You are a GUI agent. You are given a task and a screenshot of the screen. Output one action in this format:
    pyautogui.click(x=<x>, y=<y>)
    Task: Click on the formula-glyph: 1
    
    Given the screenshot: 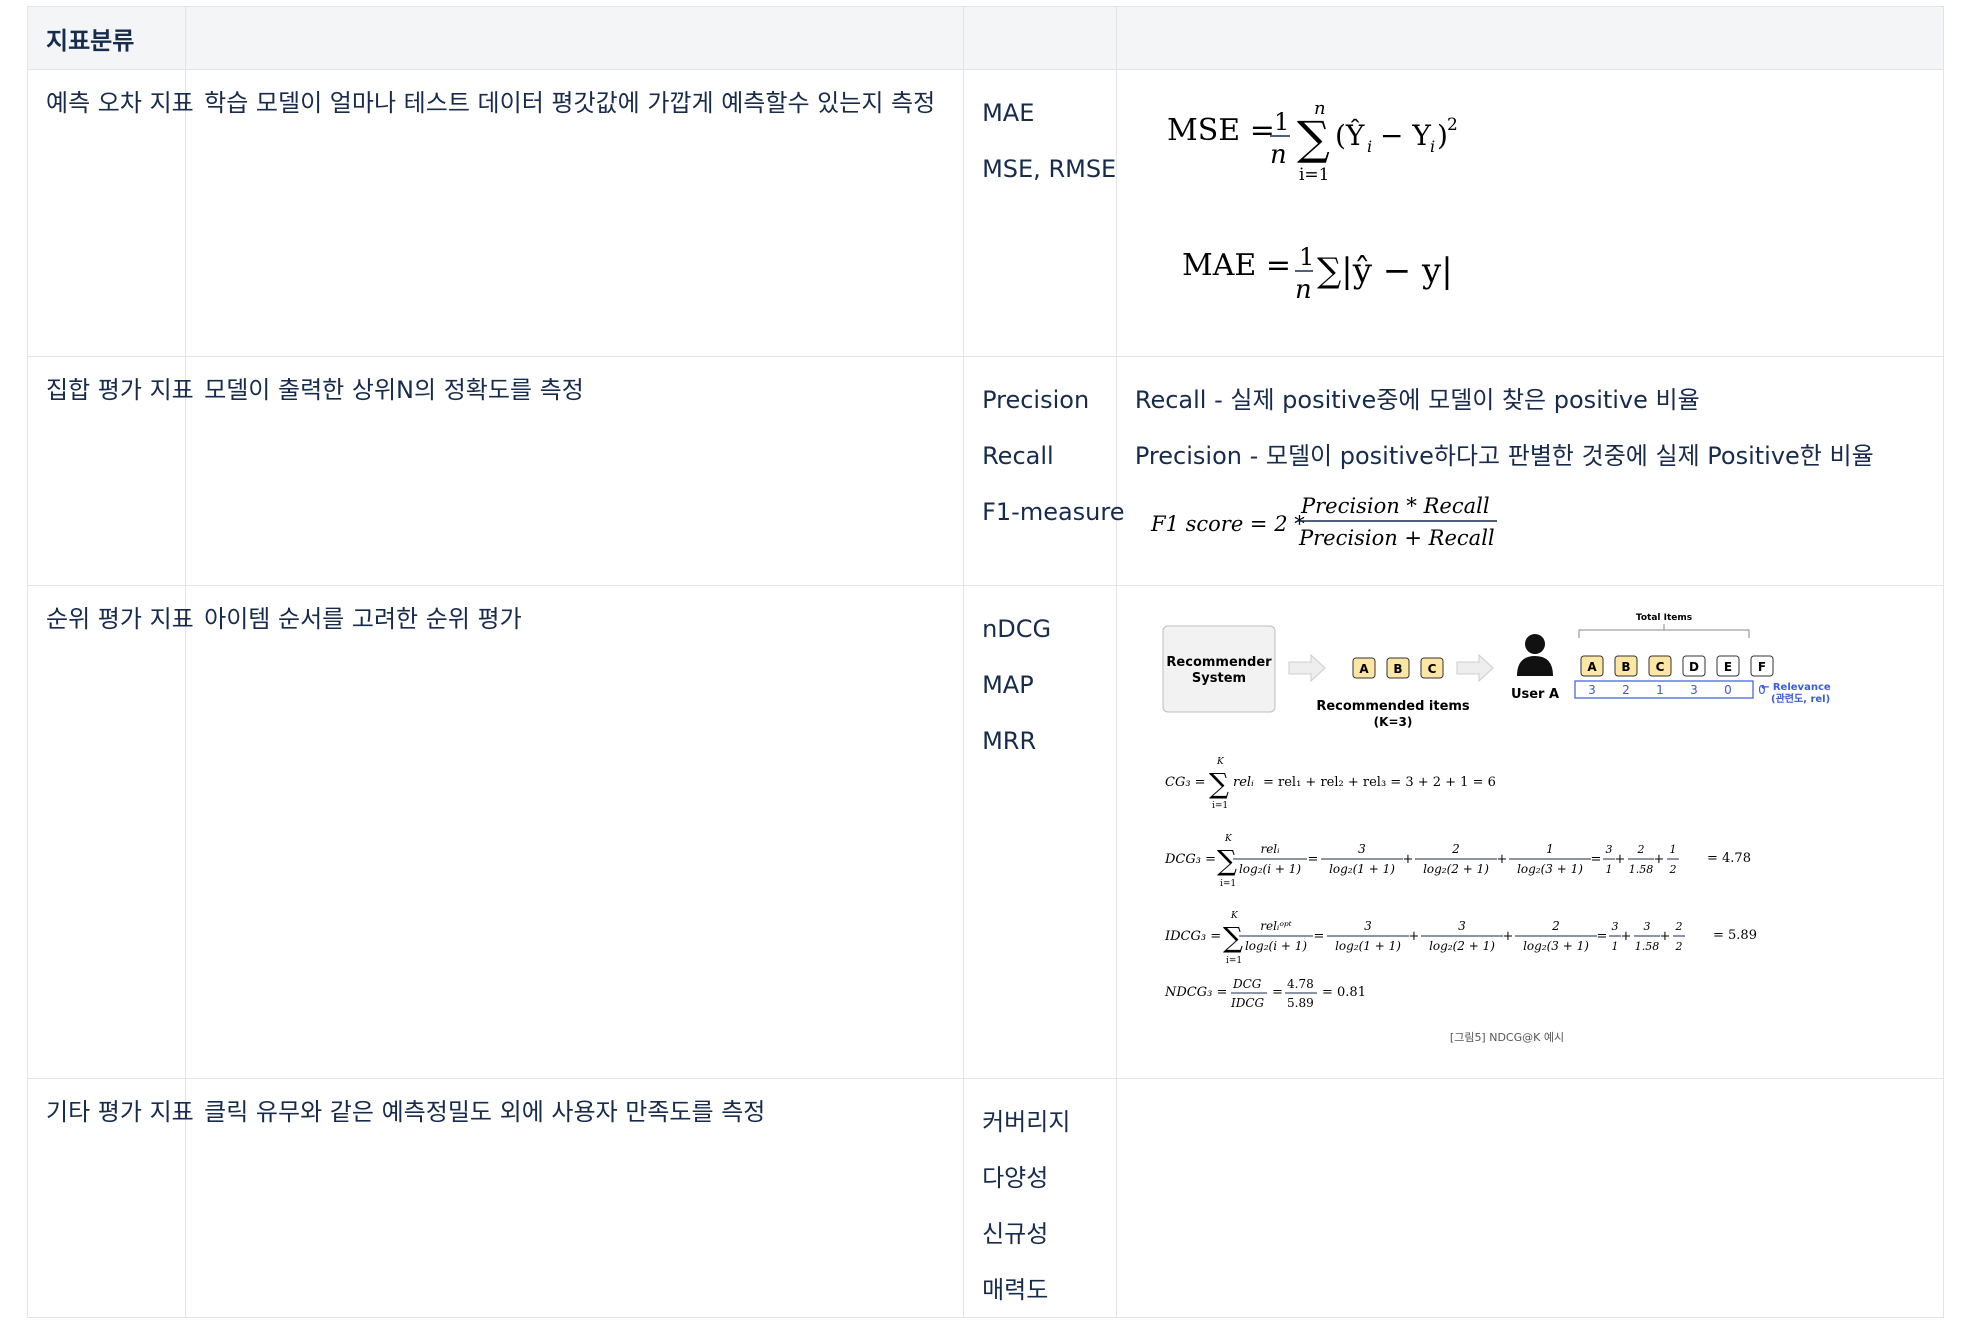 What is the action you would take?
    pyautogui.click(x=1306, y=257)
    